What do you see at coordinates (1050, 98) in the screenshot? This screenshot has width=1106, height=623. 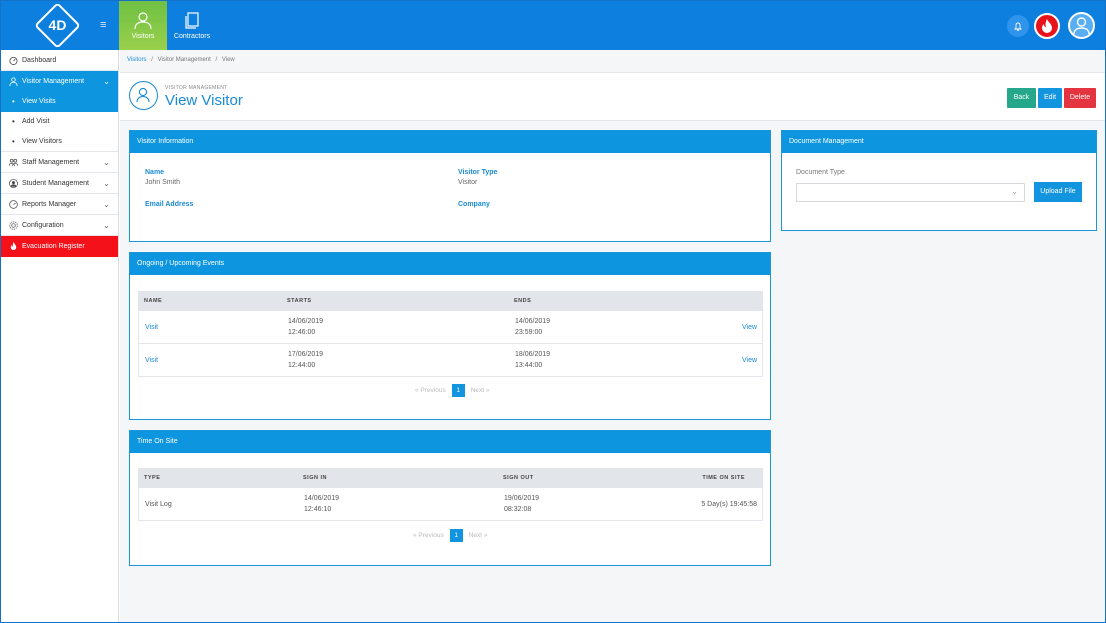 I see `edit-button: Edit` at bounding box center [1050, 98].